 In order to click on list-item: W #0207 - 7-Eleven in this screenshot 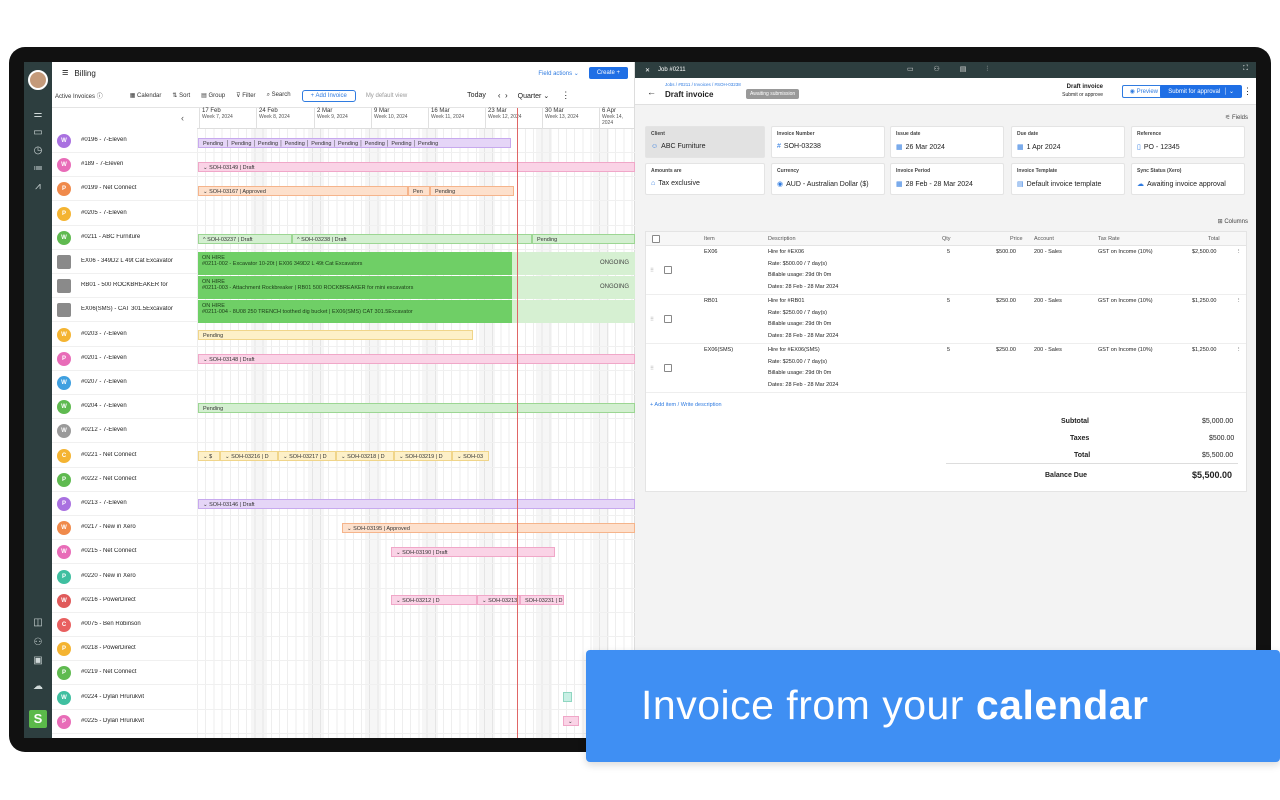, I will do `click(343, 383)`.